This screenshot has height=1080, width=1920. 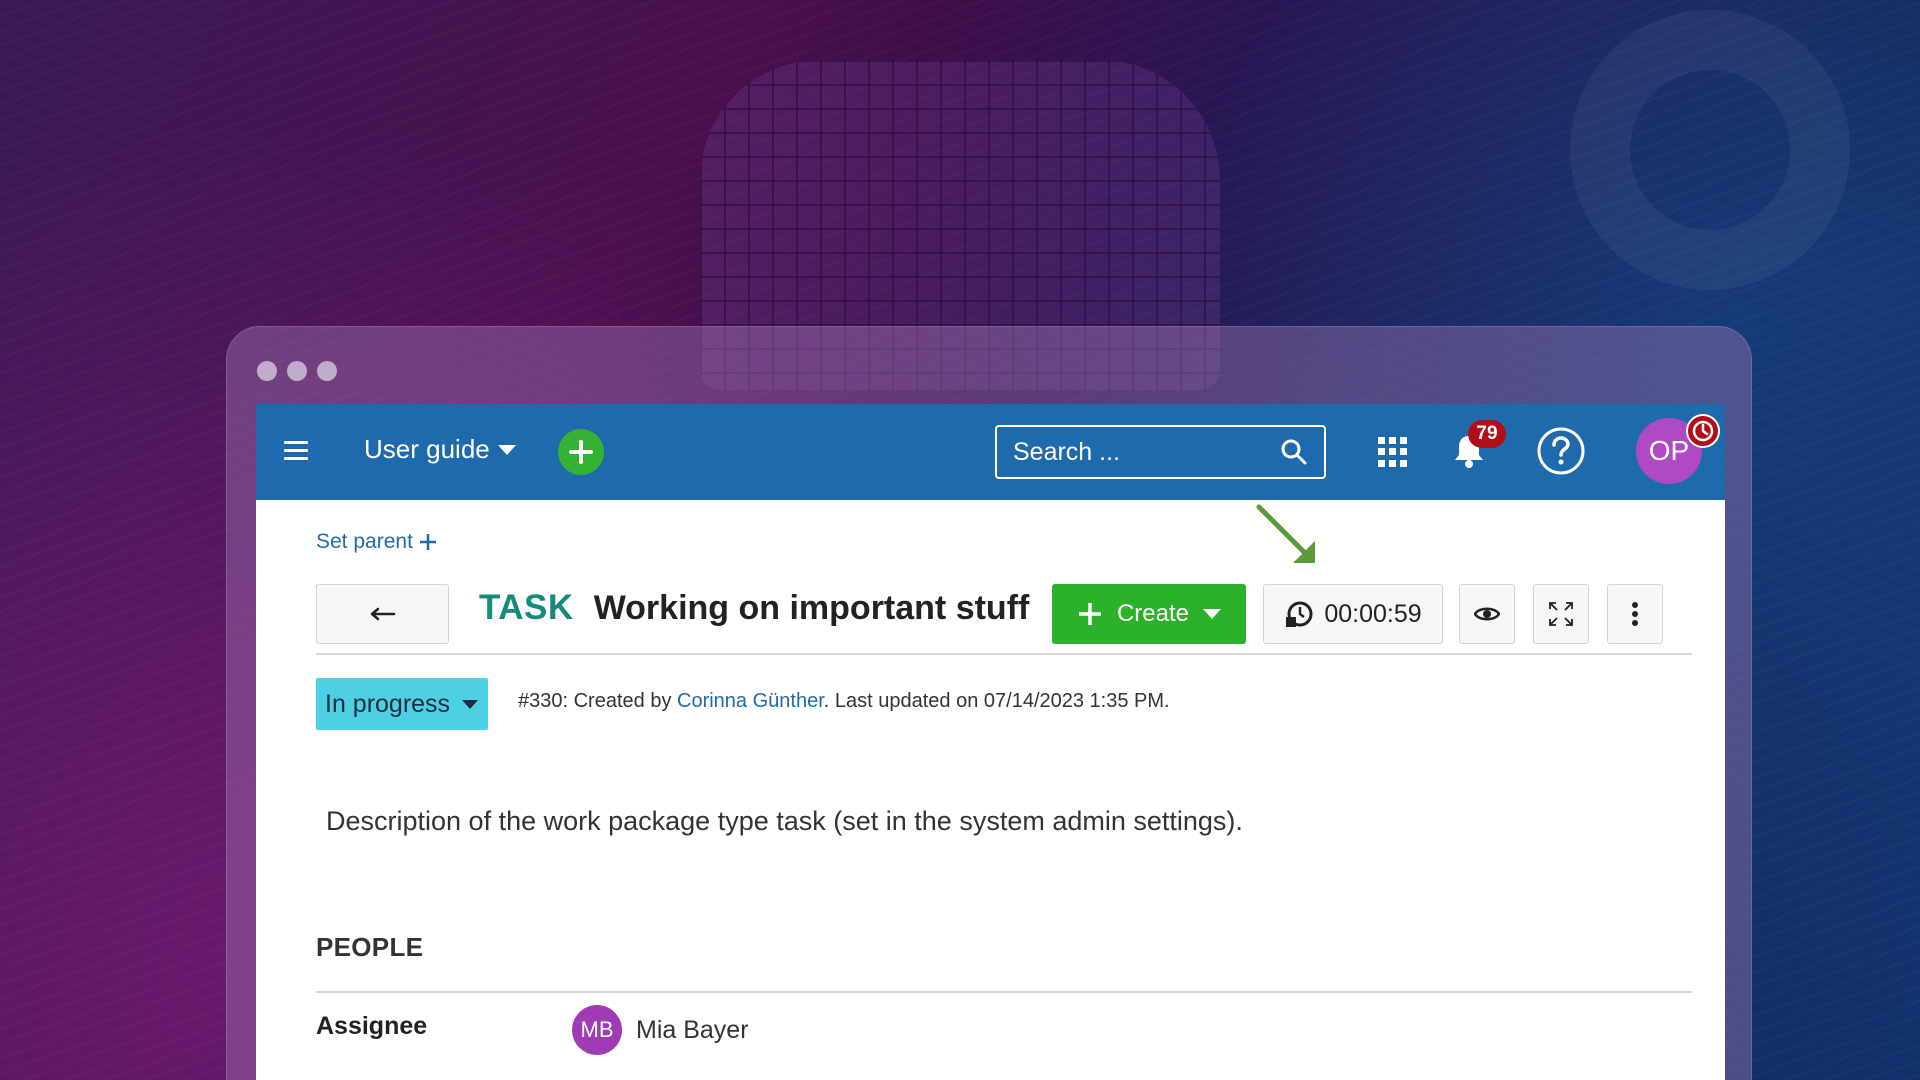 What do you see at coordinates (427, 449) in the screenshot?
I see `project-name: User guide` at bounding box center [427, 449].